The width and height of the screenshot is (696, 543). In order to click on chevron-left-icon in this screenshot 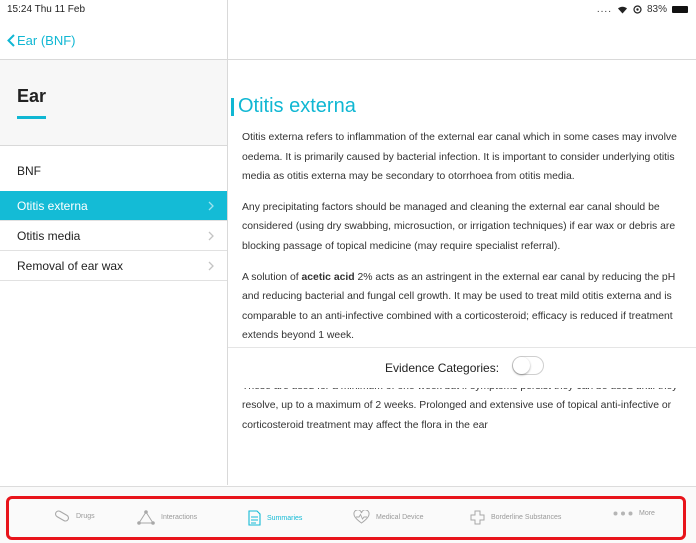, I will do `click(11, 40)`.